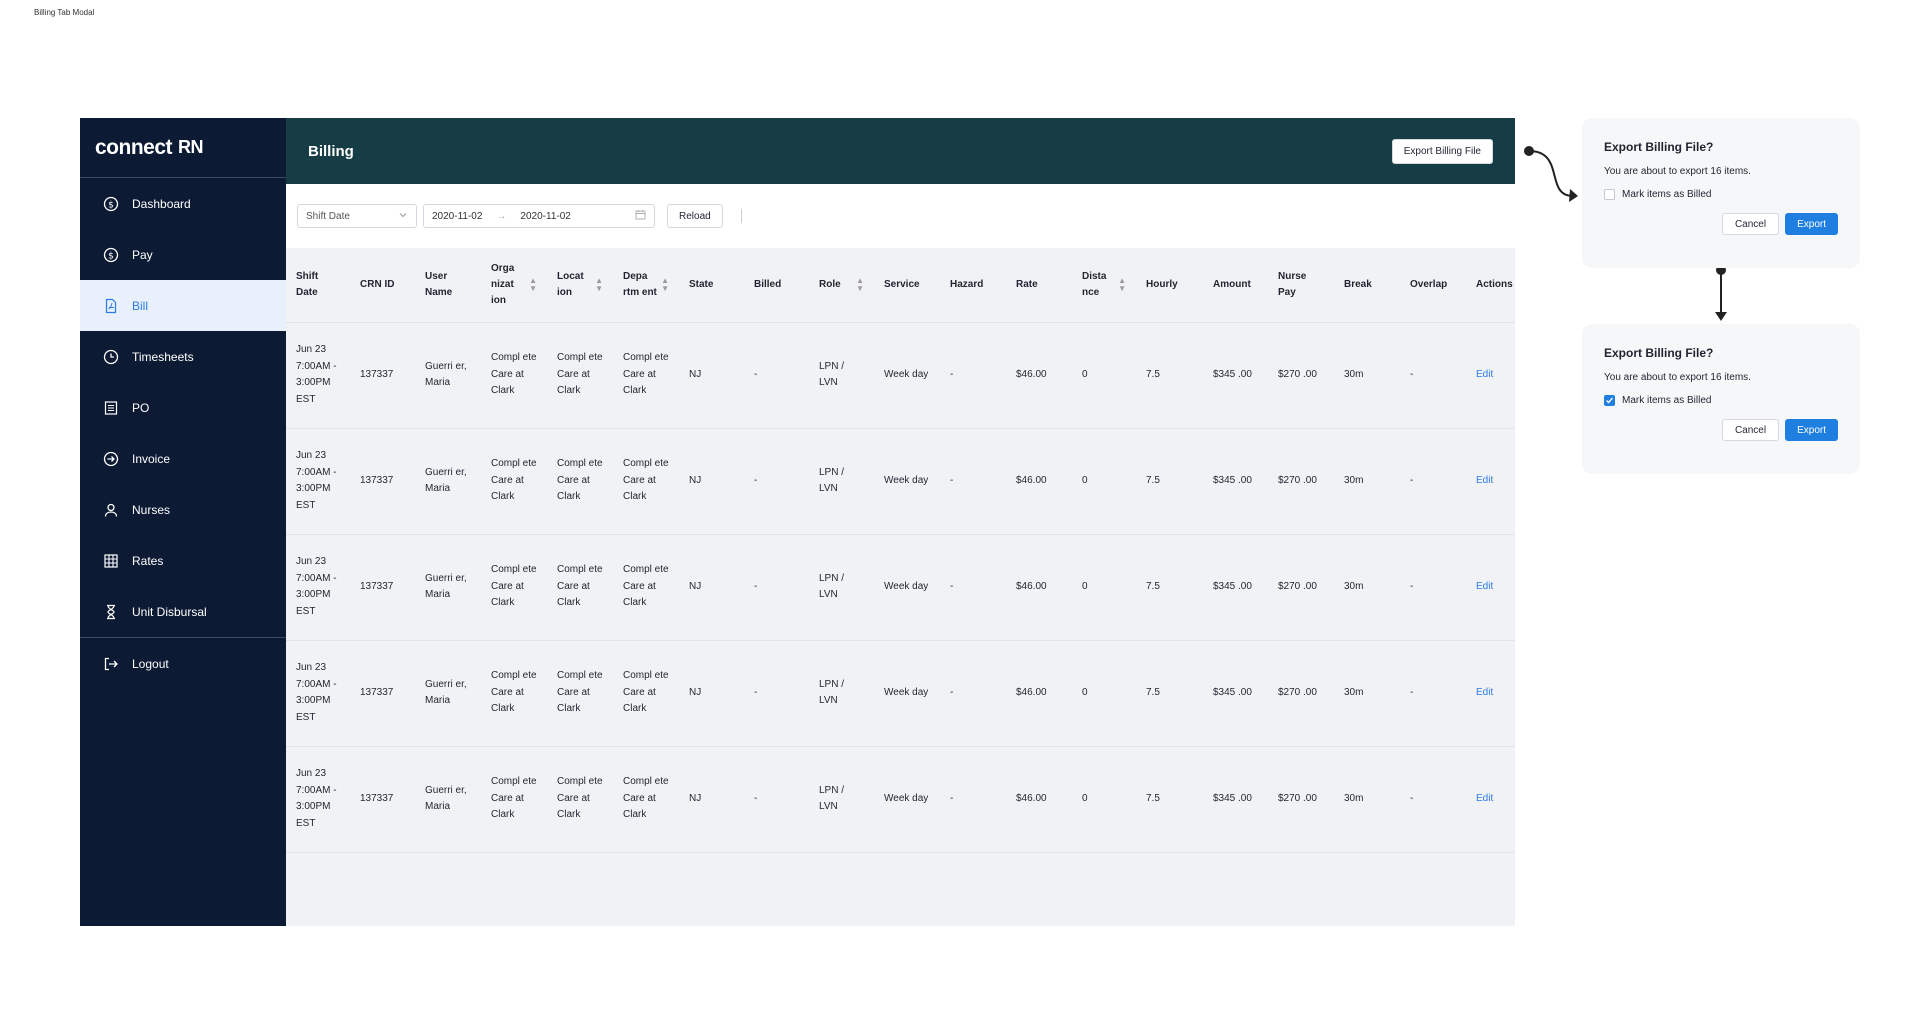 This screenshot has width=1920, height=1034. I want to click on table-cell: $270 .00, so click(1301, 587).